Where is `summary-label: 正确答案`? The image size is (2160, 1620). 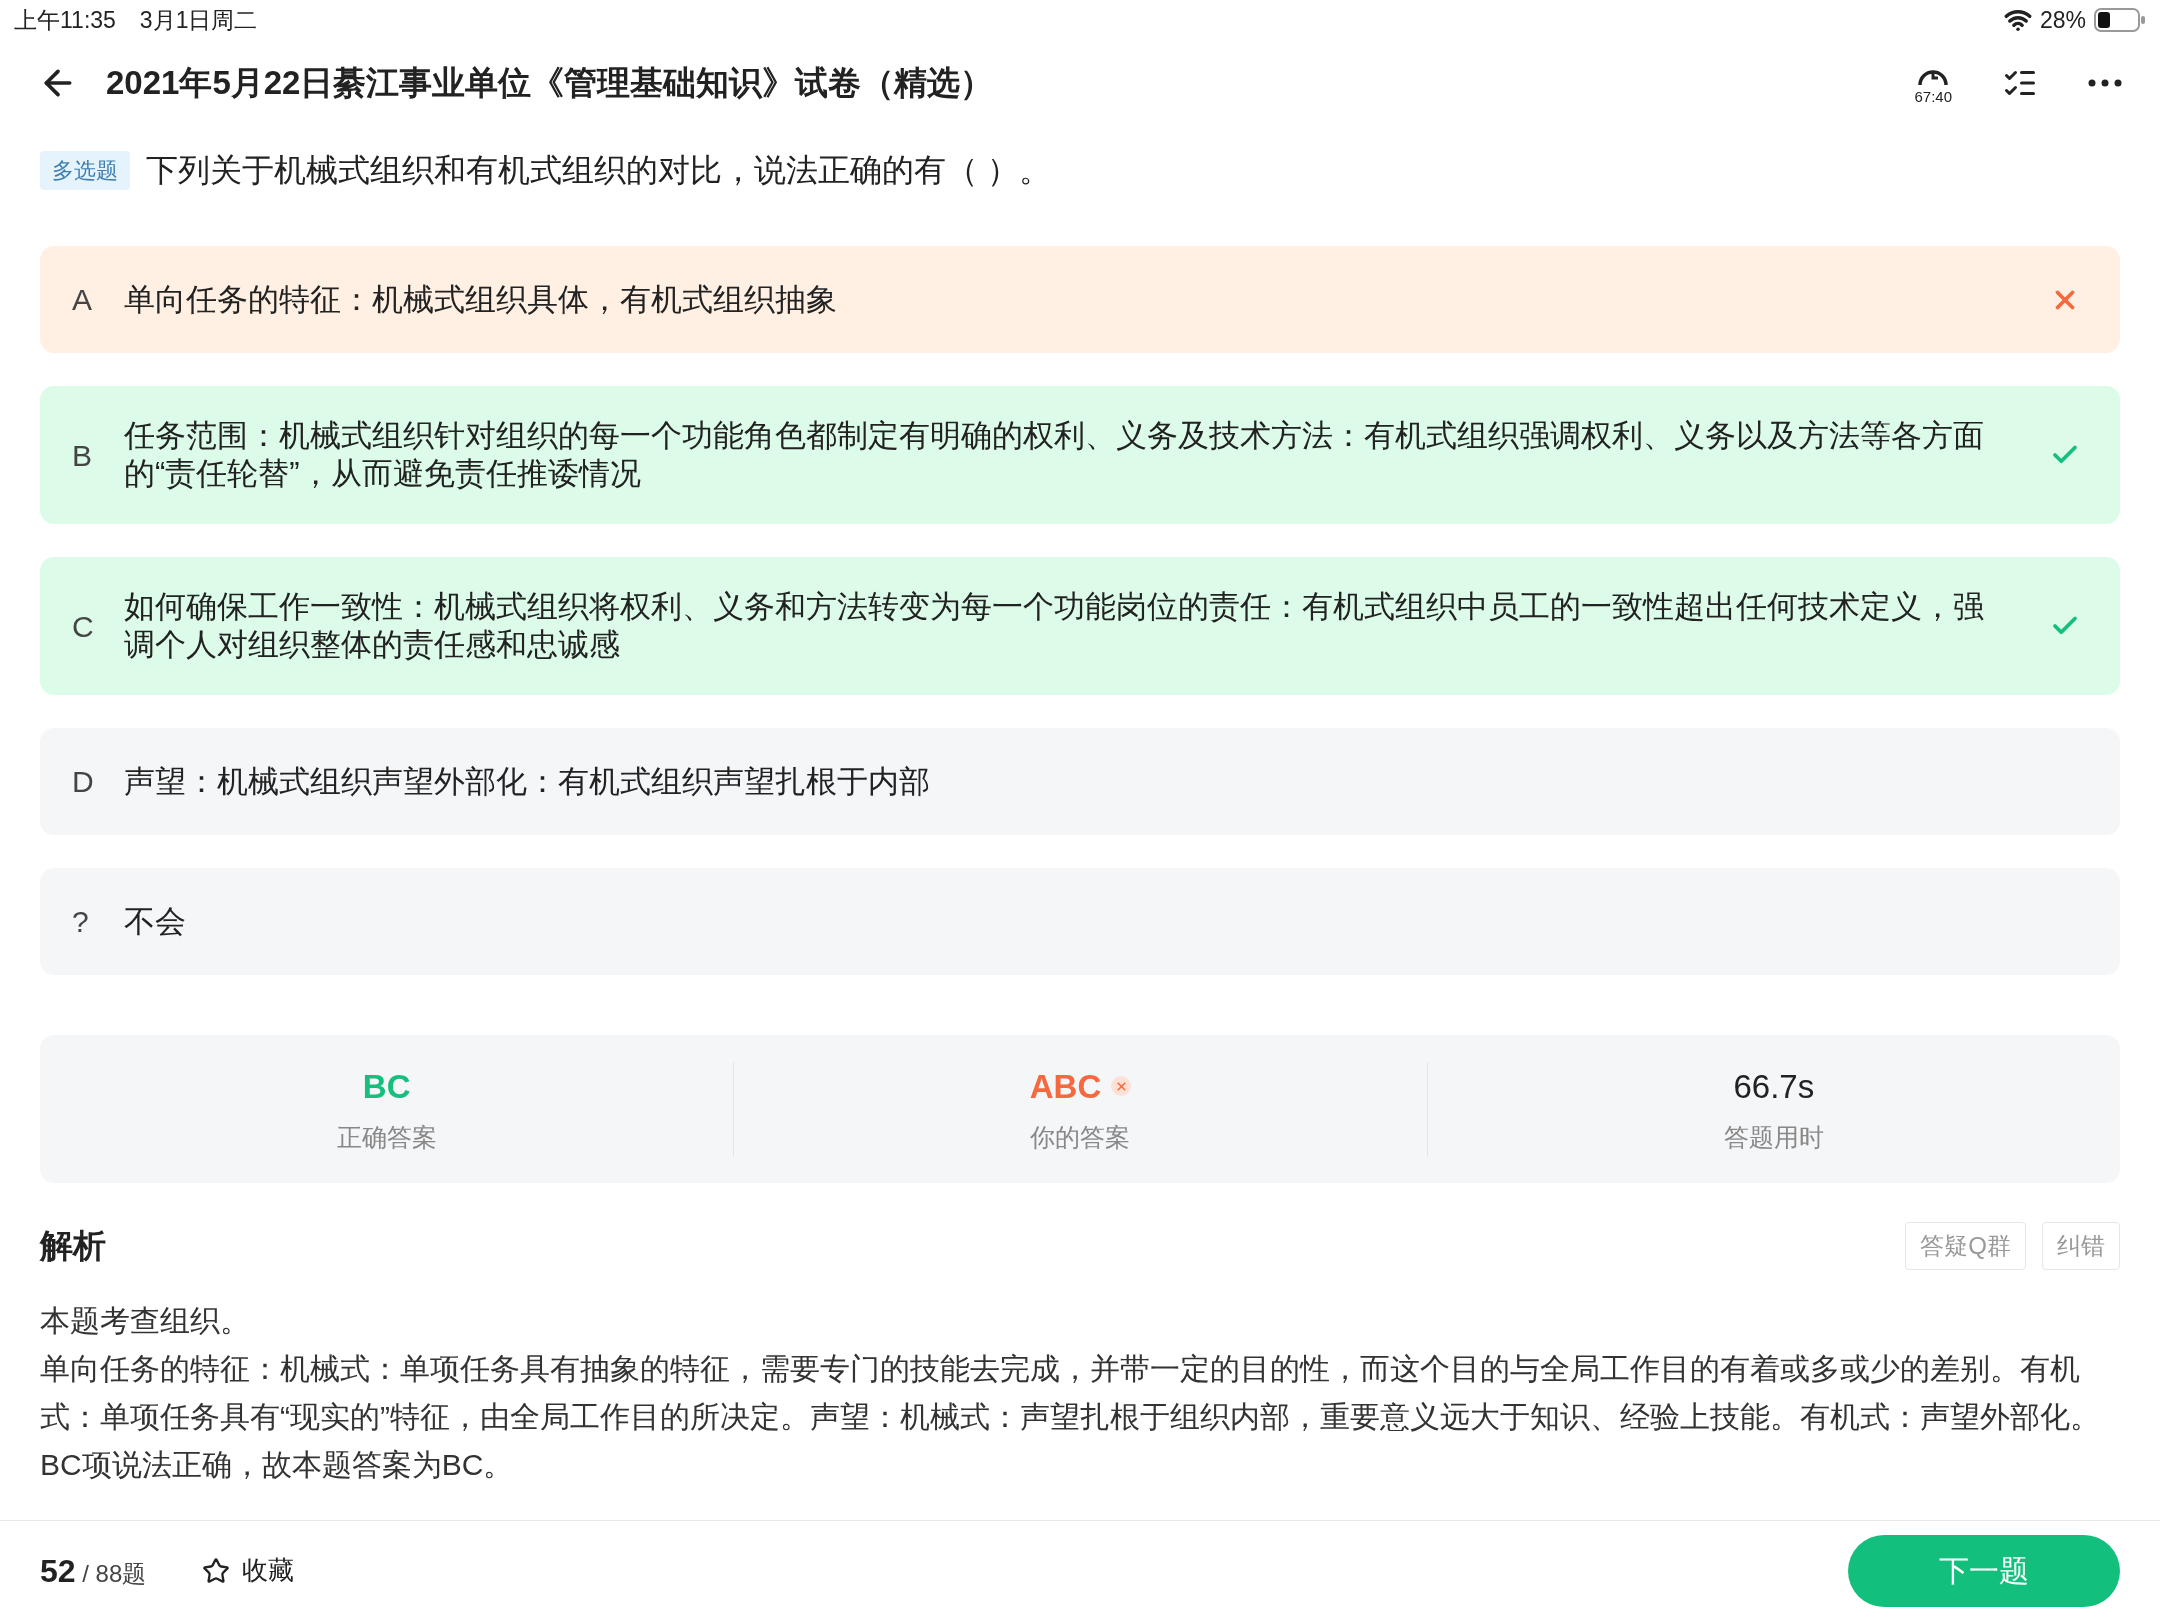 summary-label: 正确答案 is located at coordinates (386, 1137).